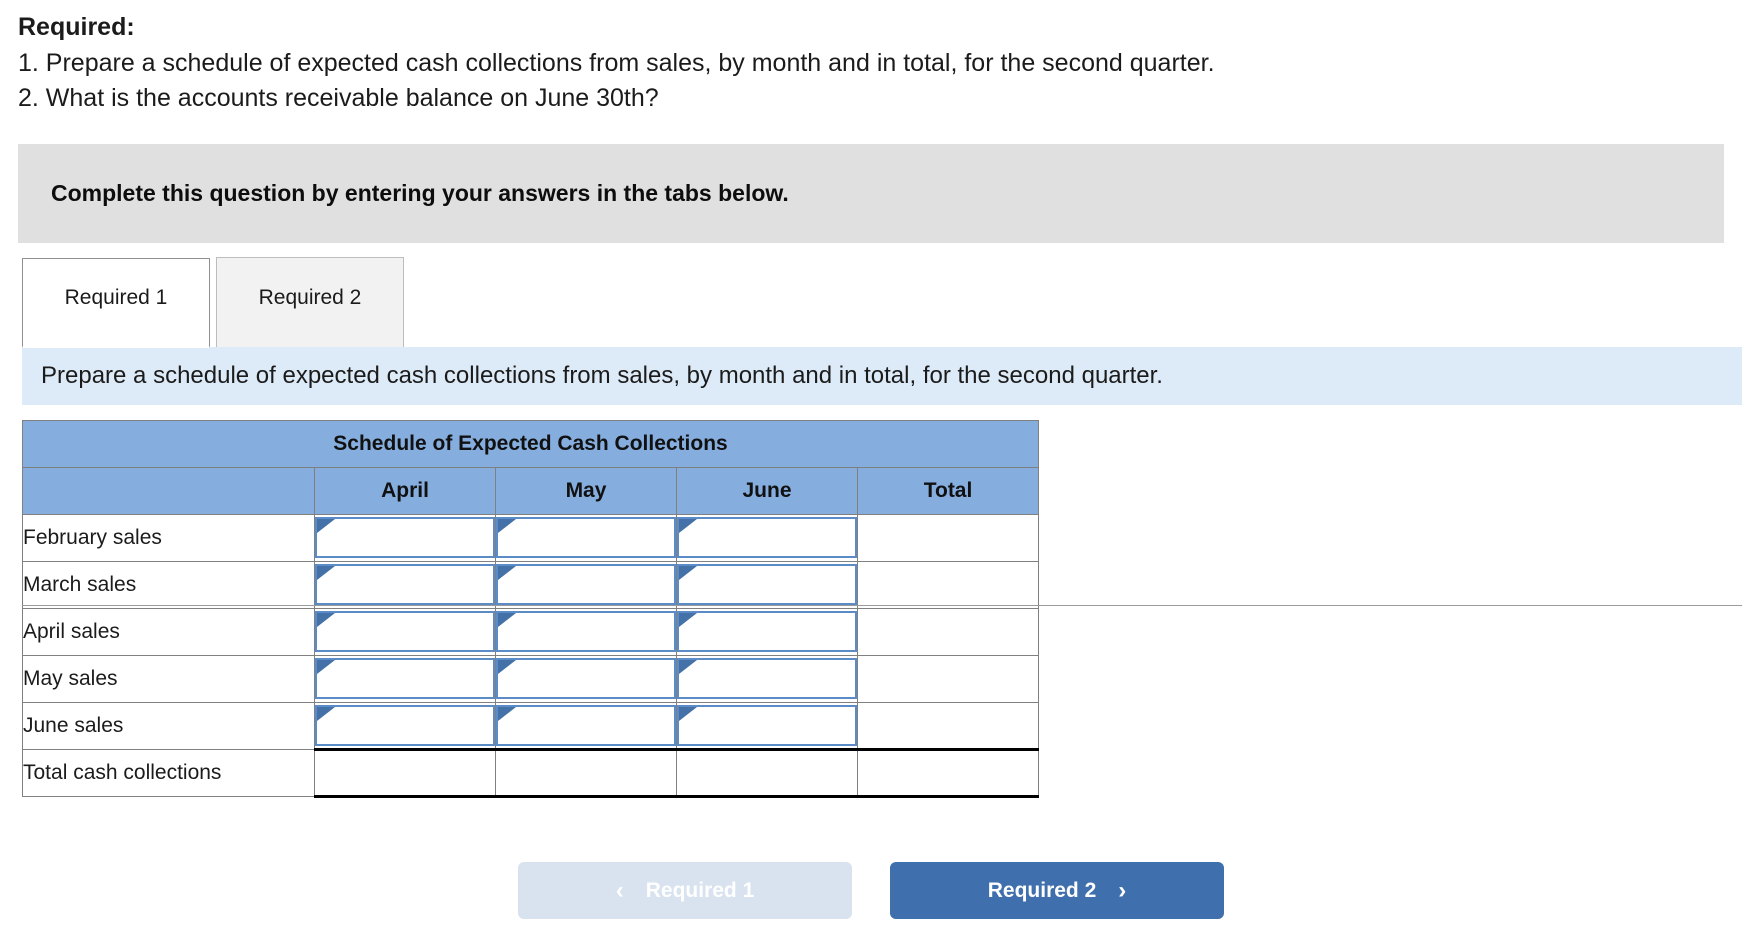  I want to click on row-label-april-sales: April sales, so click(168, 631).